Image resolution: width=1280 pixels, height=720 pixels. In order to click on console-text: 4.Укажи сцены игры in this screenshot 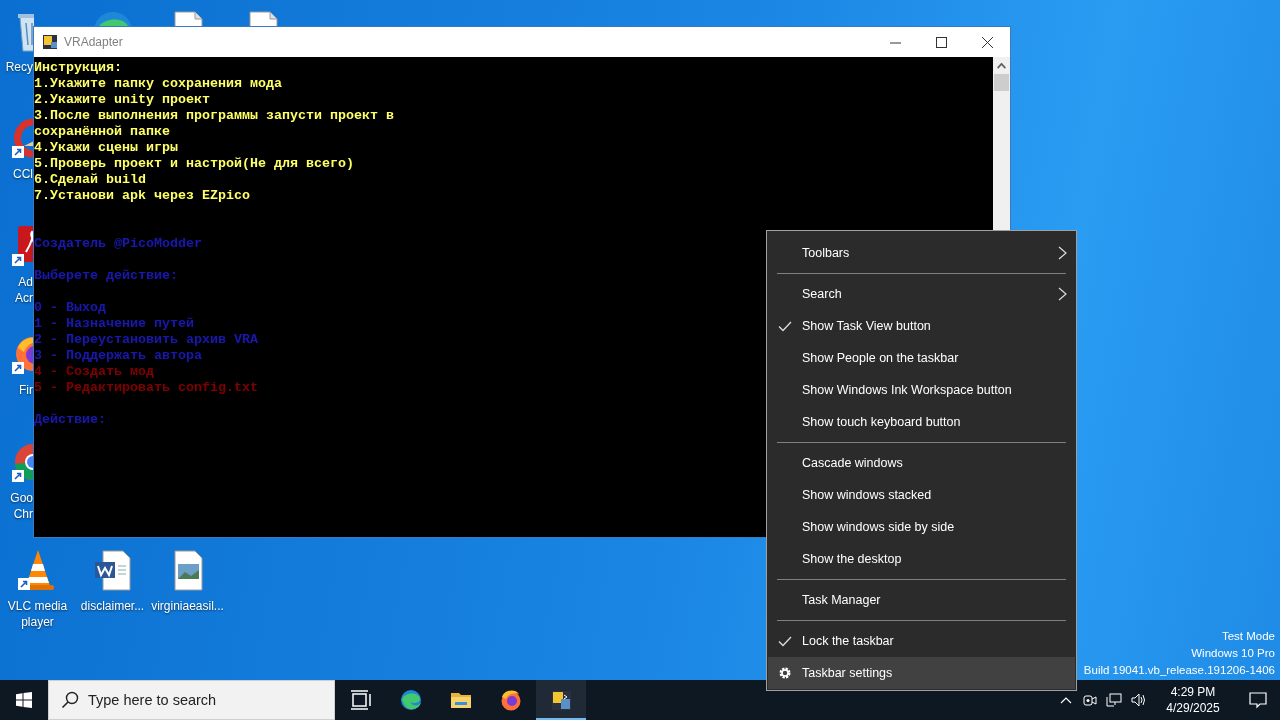, I will do `click(106, 148)`.